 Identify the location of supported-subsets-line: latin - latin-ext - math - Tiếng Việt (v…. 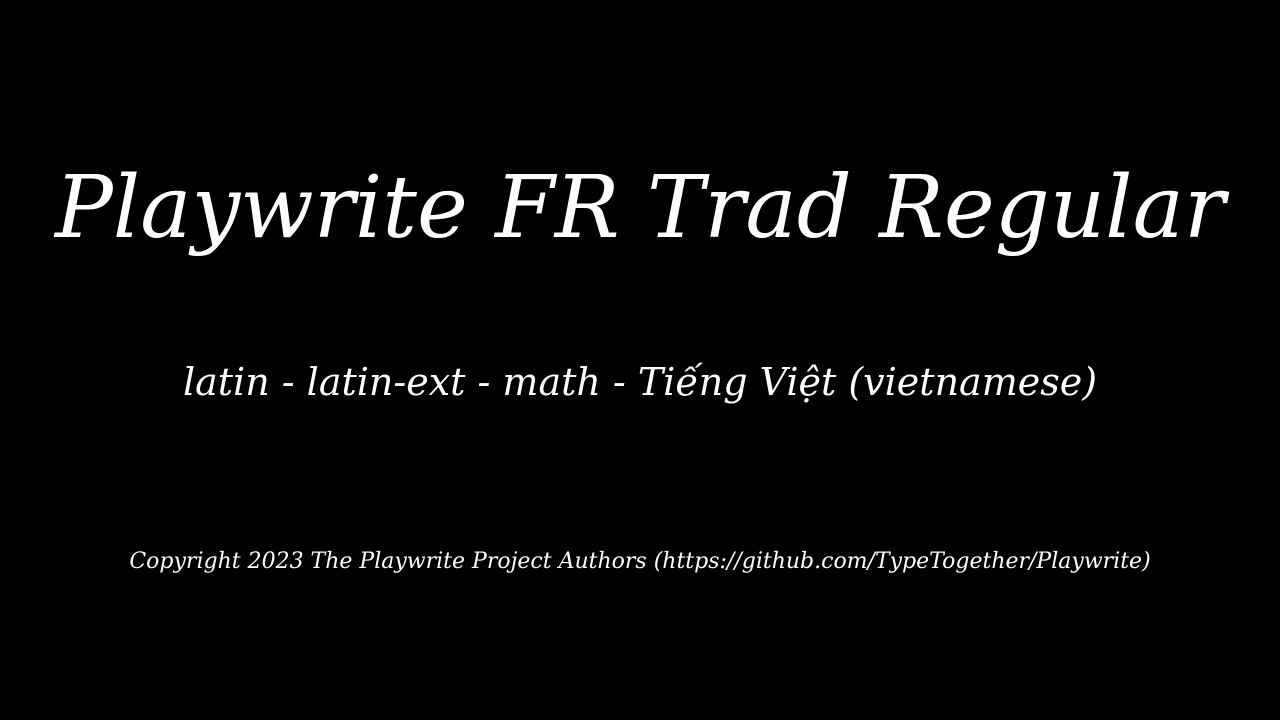
(640, 382).